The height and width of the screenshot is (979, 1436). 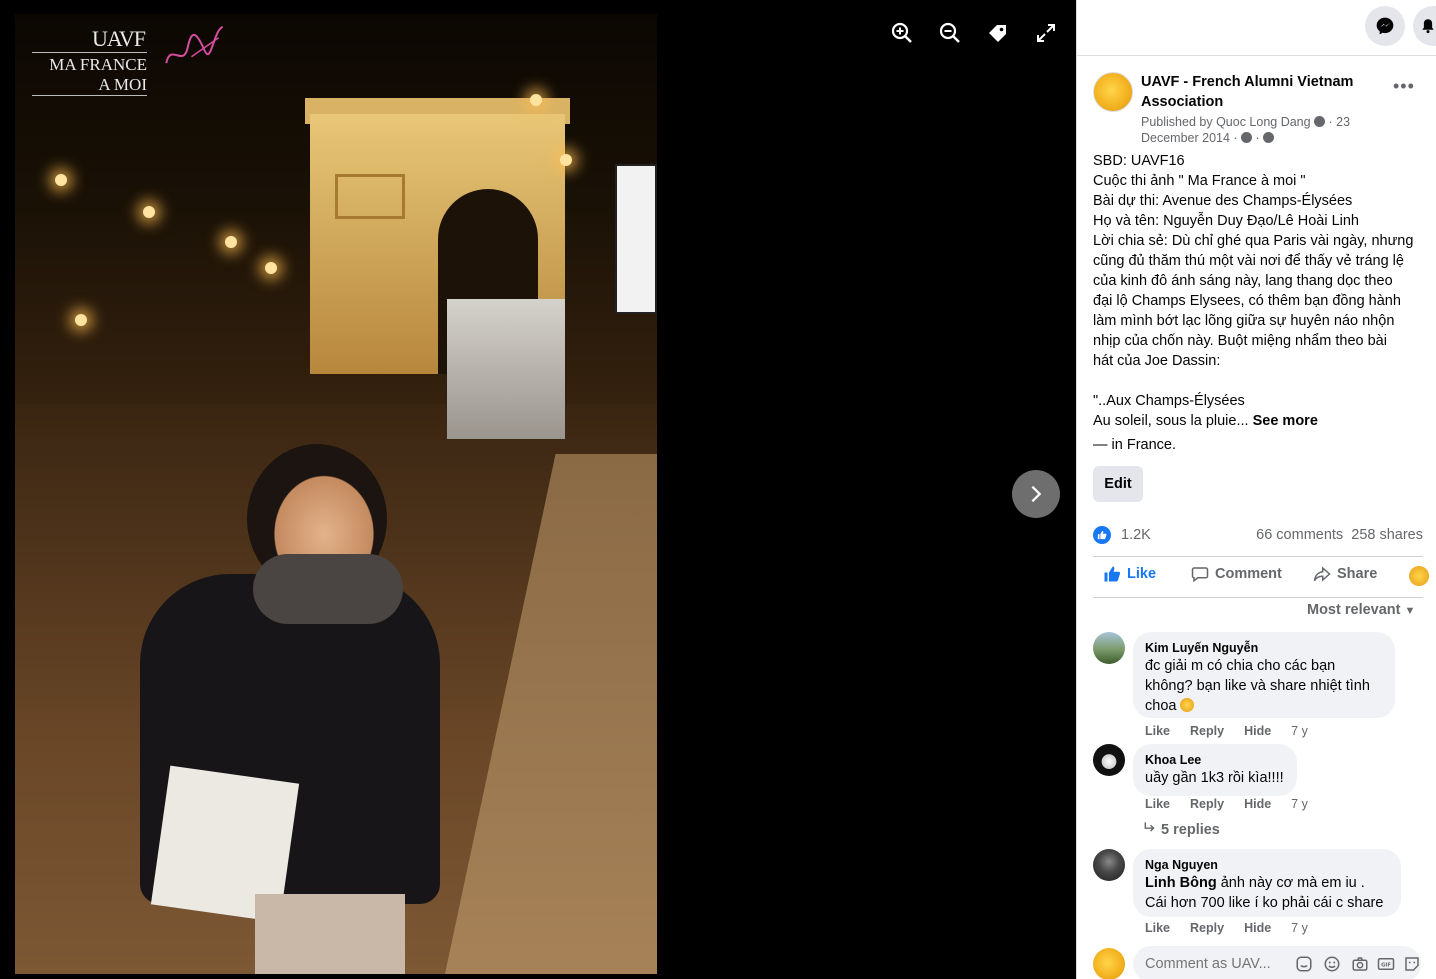 What do you see at coordinates (1108, 445) in the screenshot?
I see `location-prefix: — in` at bounding box center [1108, 445].